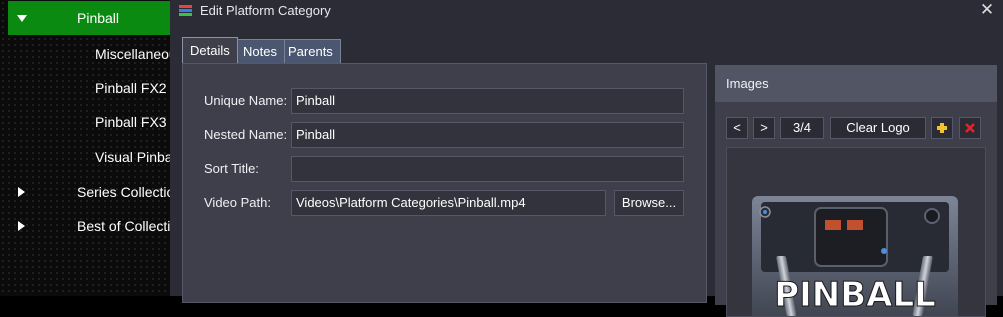  What do you see at coordinates (22, 18) in the screenshot?
I see `chevron-down-icon` at bounding box center [22, 18].